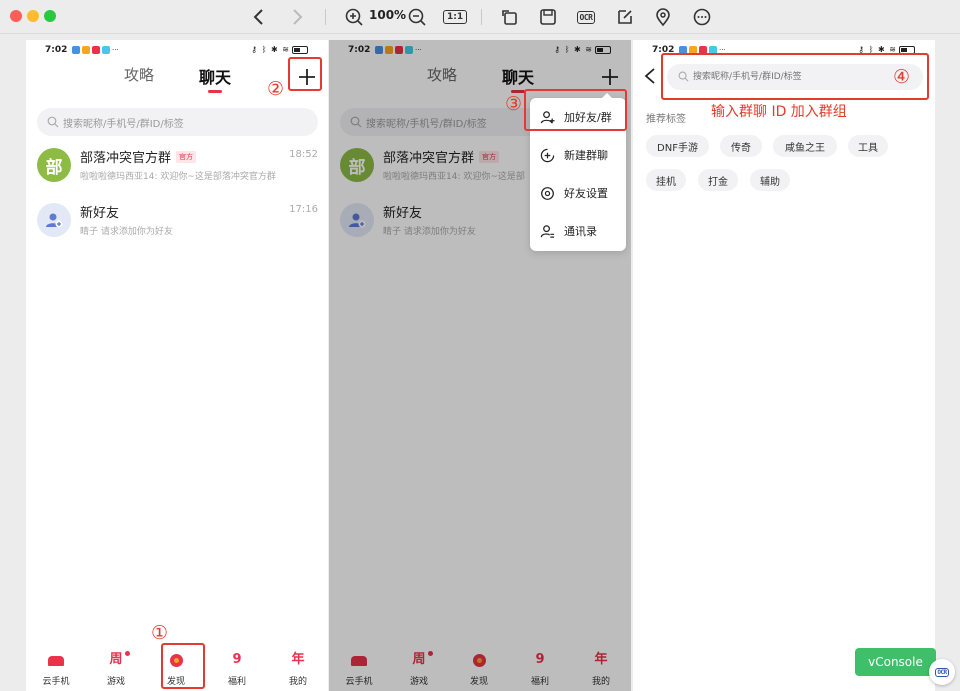 The width and height of the screenshot is (960, 691). I want to click on back-button, so click(651, 76).